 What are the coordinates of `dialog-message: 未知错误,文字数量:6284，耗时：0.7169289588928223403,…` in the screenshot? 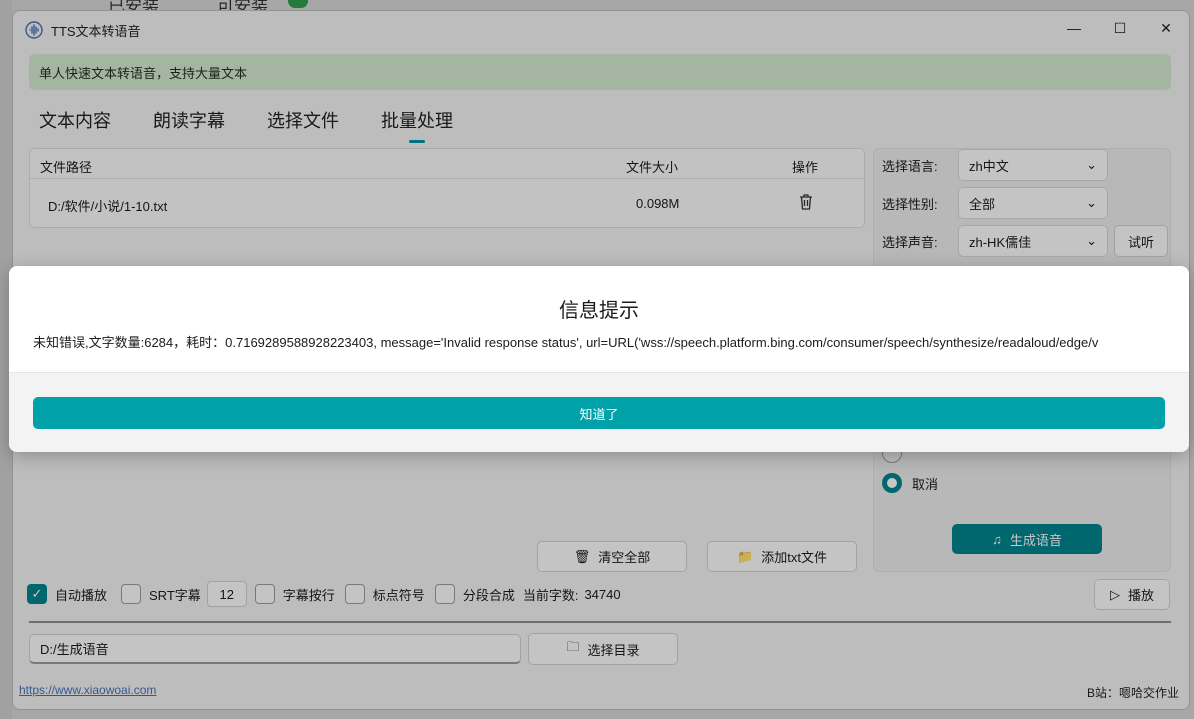 It's located at (566, 342).